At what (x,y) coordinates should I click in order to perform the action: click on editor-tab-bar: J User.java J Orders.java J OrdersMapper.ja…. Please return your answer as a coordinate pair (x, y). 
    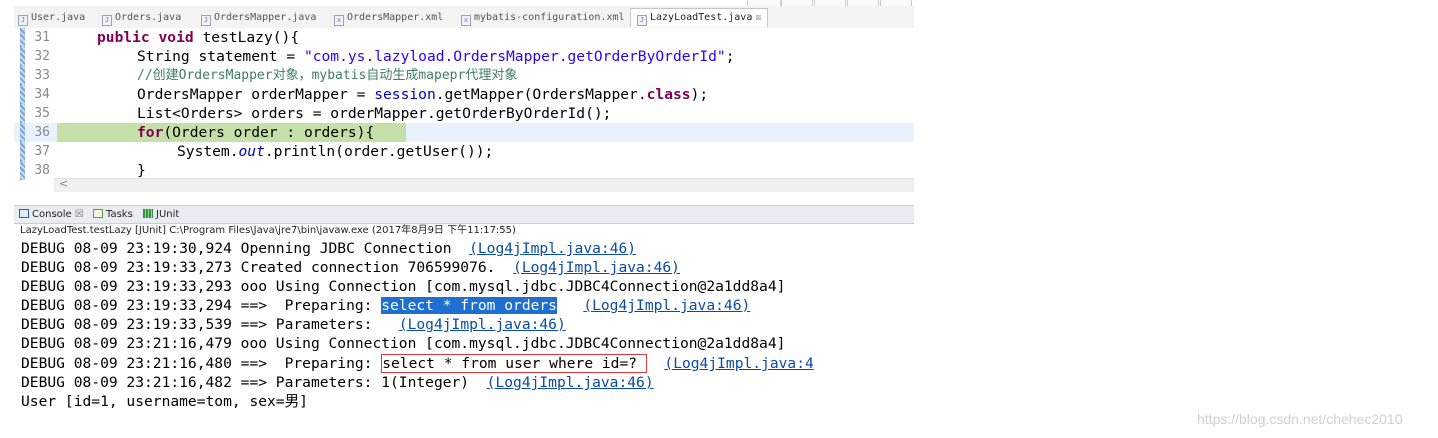
    Looking at the image, I should click on (464, 17).